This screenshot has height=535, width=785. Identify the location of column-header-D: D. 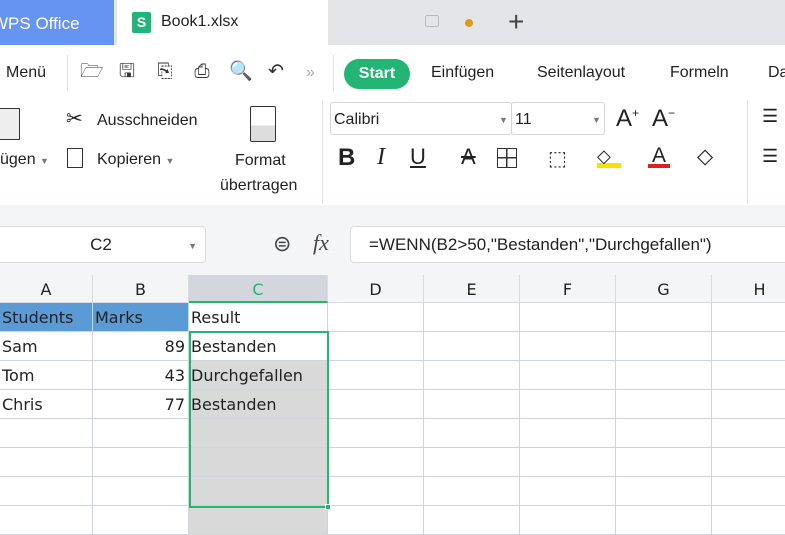
(376, 289).